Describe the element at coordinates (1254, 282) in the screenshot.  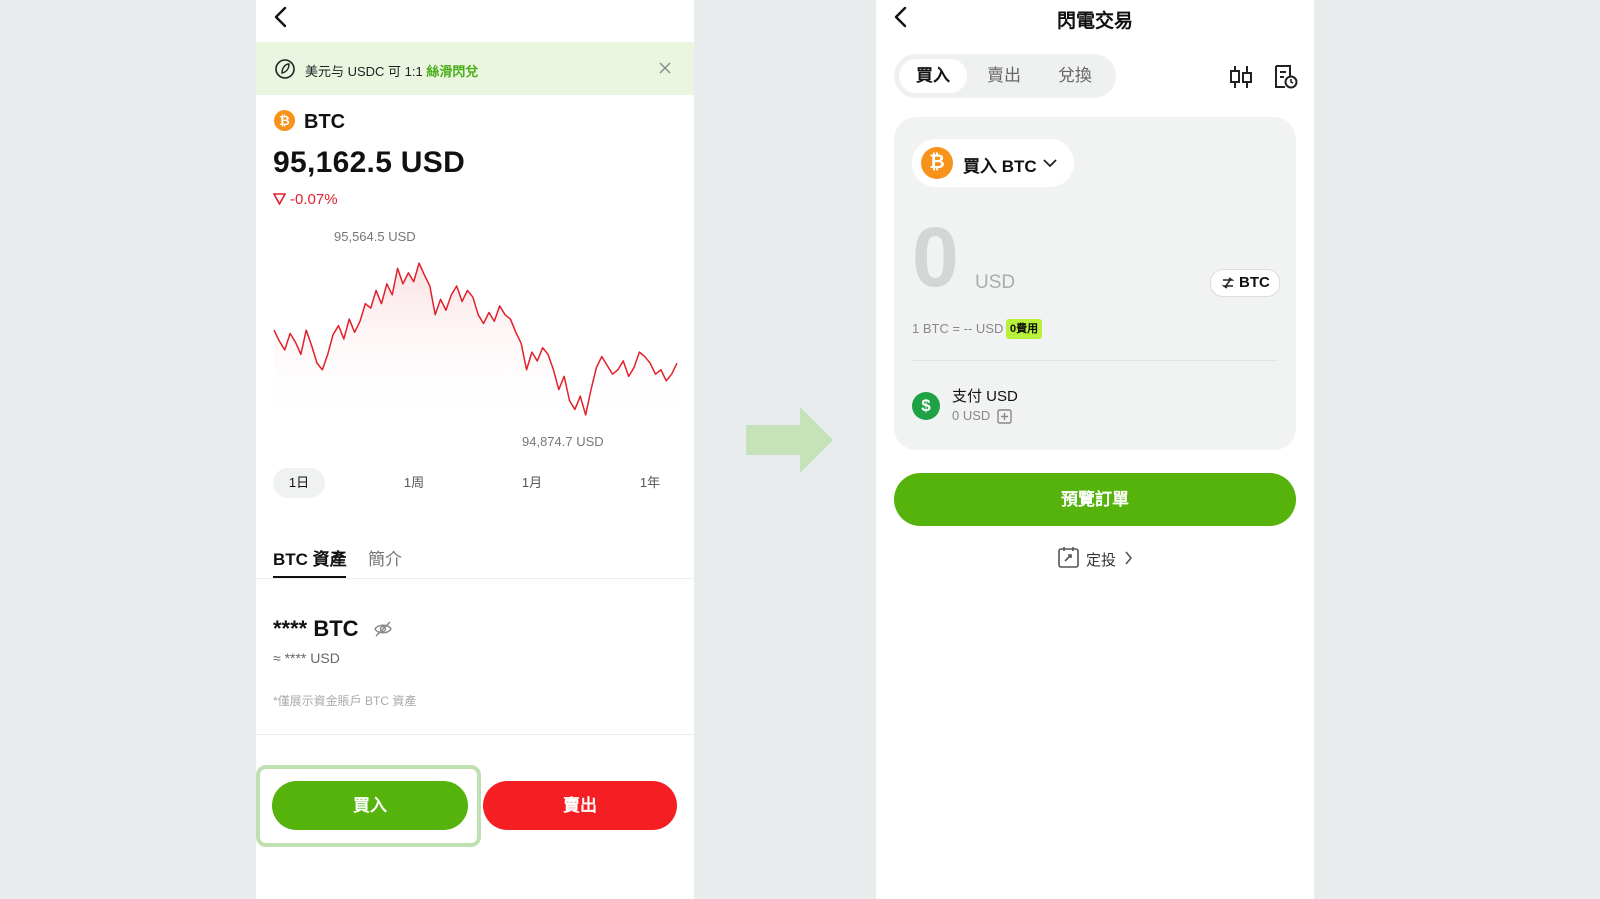
I see `switch-unit-label: BTC` at that location.